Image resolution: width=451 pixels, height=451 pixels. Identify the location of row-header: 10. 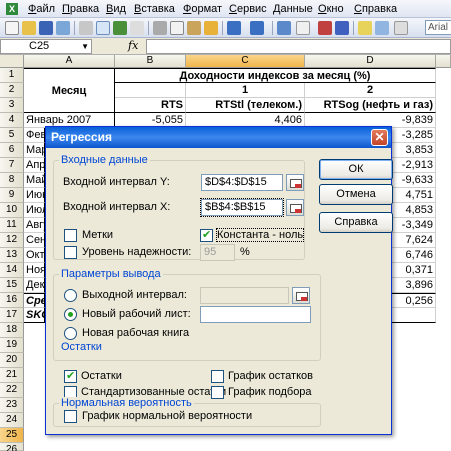
(12, 210).